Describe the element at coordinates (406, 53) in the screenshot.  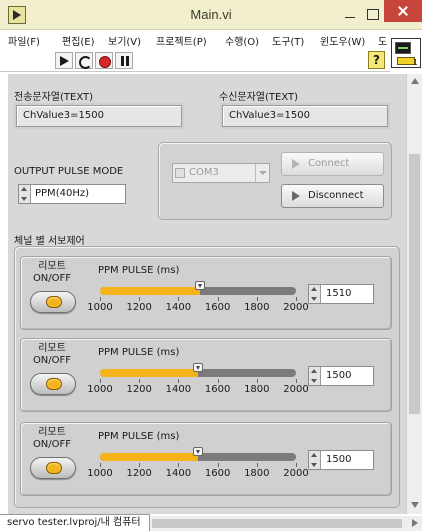
I see `vi-connector-icon: 1` at that location.